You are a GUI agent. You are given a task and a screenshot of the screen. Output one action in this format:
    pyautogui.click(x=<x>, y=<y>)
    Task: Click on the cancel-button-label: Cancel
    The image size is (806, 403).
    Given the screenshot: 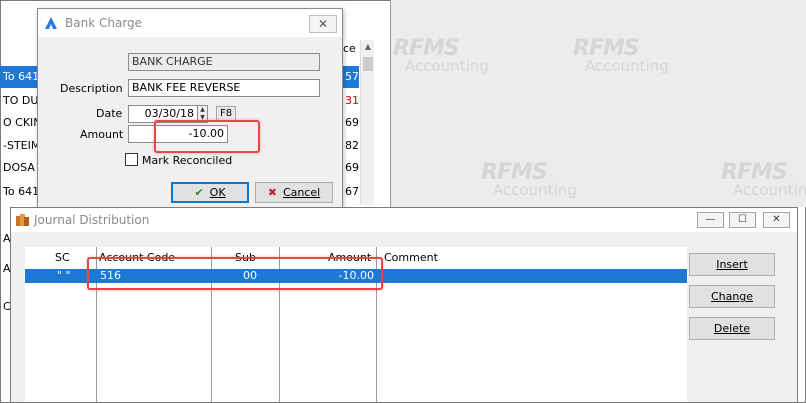 What is the action you would take?
    pyautogui.click(x=301, y=192)
    